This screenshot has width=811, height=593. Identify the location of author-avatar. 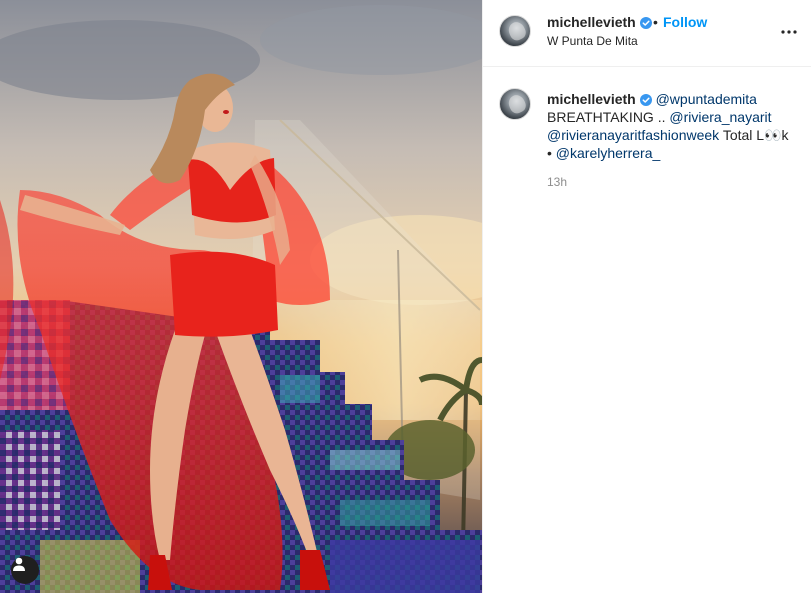
(515, 31).